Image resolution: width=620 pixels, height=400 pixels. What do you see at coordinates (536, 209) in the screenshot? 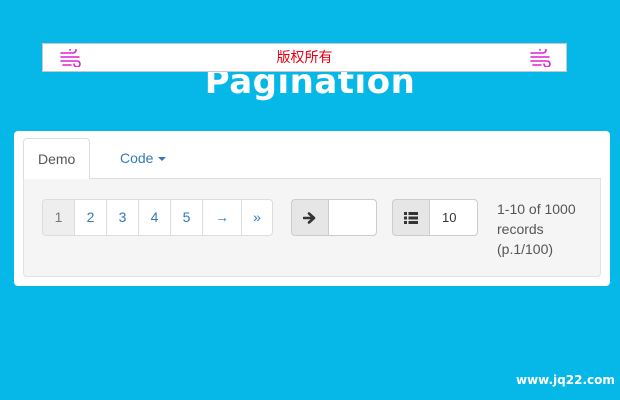
I see `records-range: 1-10 of 1000` at bounding box center [536, 209].